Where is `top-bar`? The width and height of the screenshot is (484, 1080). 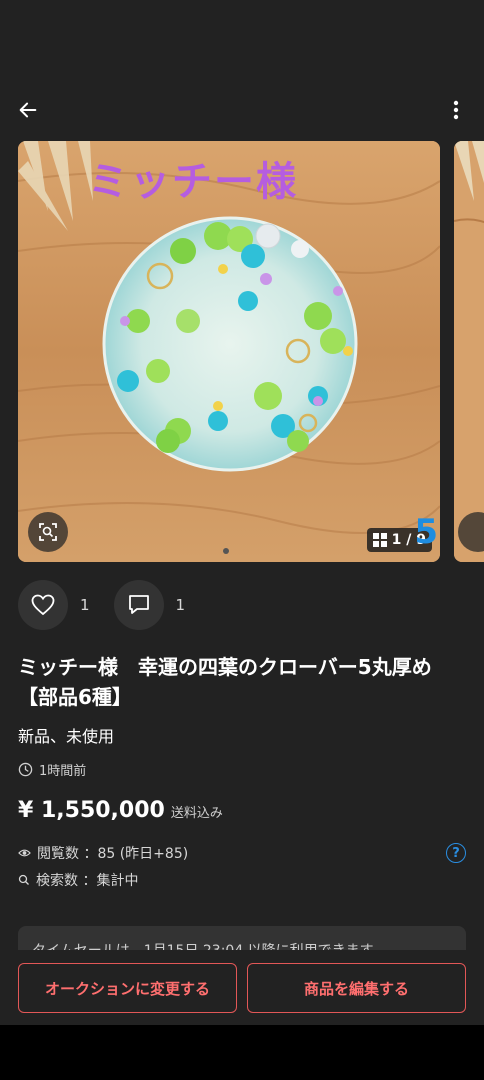
top-bar is located at coordinates (242, 110).